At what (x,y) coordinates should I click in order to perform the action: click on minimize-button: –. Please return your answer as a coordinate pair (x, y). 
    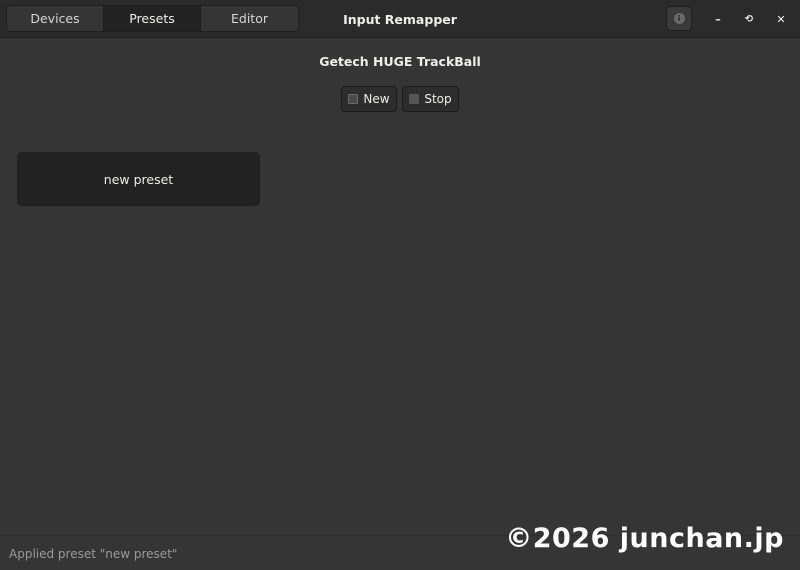
    Looking at the image, I should click on (718, 19).